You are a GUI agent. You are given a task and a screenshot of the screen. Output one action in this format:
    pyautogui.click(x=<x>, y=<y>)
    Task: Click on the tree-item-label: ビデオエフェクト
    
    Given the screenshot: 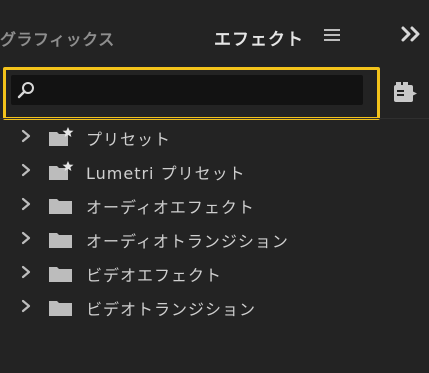 What is the action you would take?
    pyautogui.click(x=154, y=275)
    